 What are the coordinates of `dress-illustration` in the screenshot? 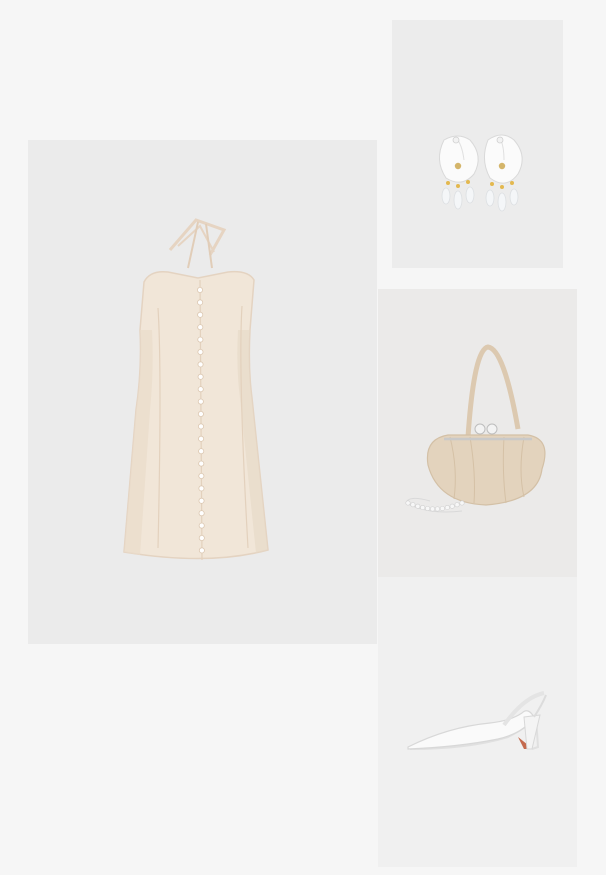 It's located at (196, 389).